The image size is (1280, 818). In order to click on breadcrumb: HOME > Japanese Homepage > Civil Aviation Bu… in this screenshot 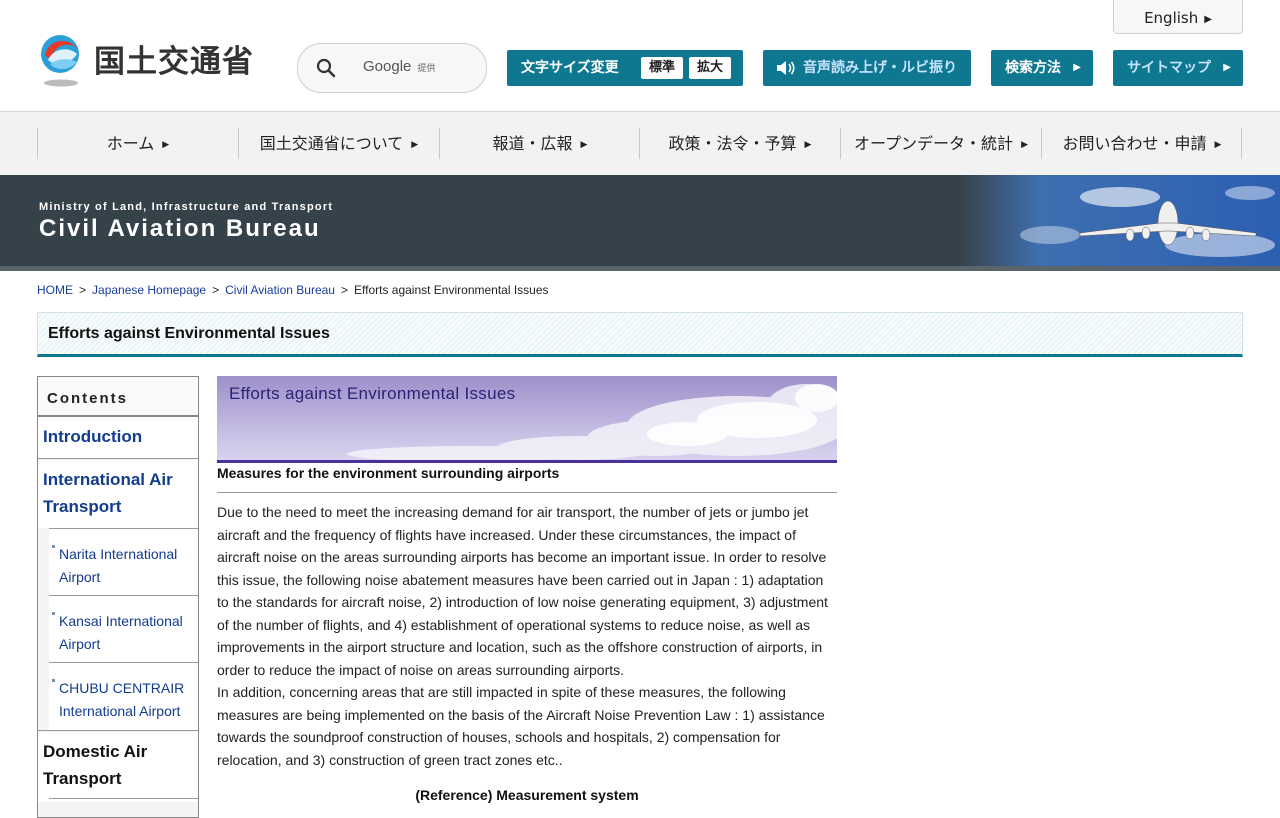, I will do `click(293, 290)`.